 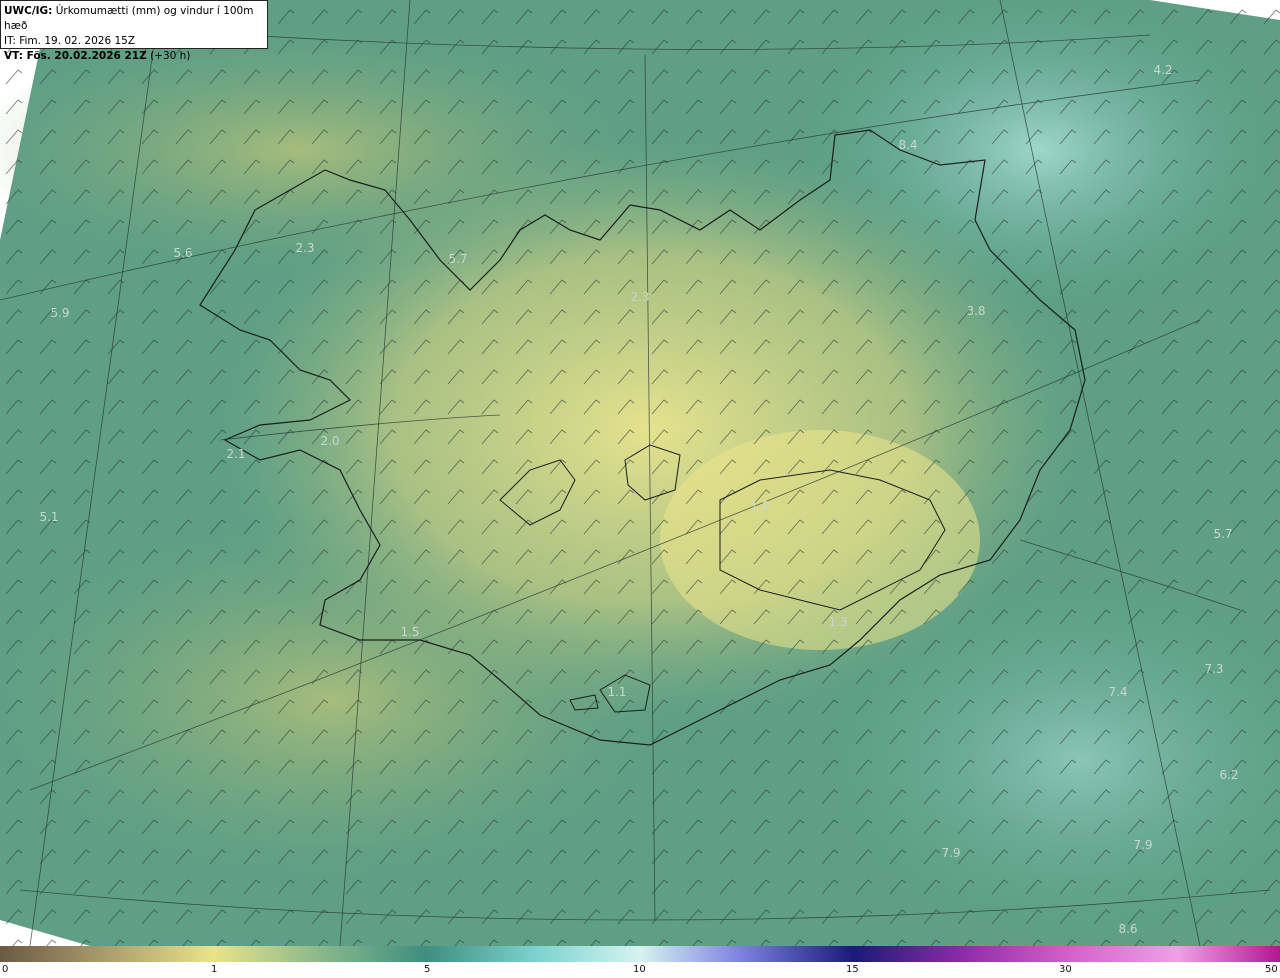 I want to click on map-value-label: 4.2, so click(x=1162, y=70).